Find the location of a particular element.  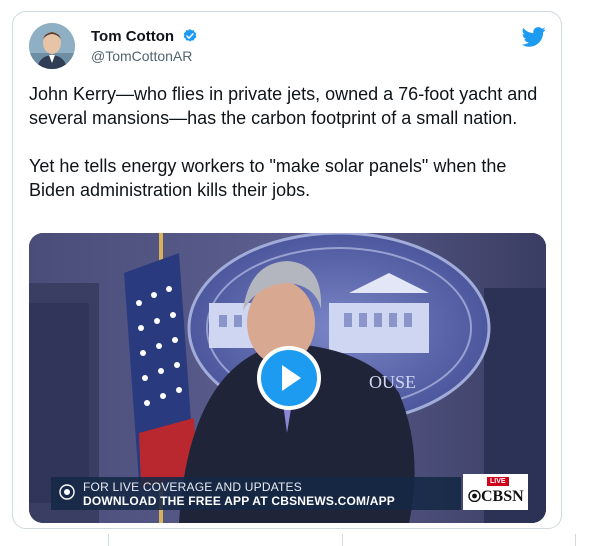

cbs-eye-icon is located at coordinates (474, 496).